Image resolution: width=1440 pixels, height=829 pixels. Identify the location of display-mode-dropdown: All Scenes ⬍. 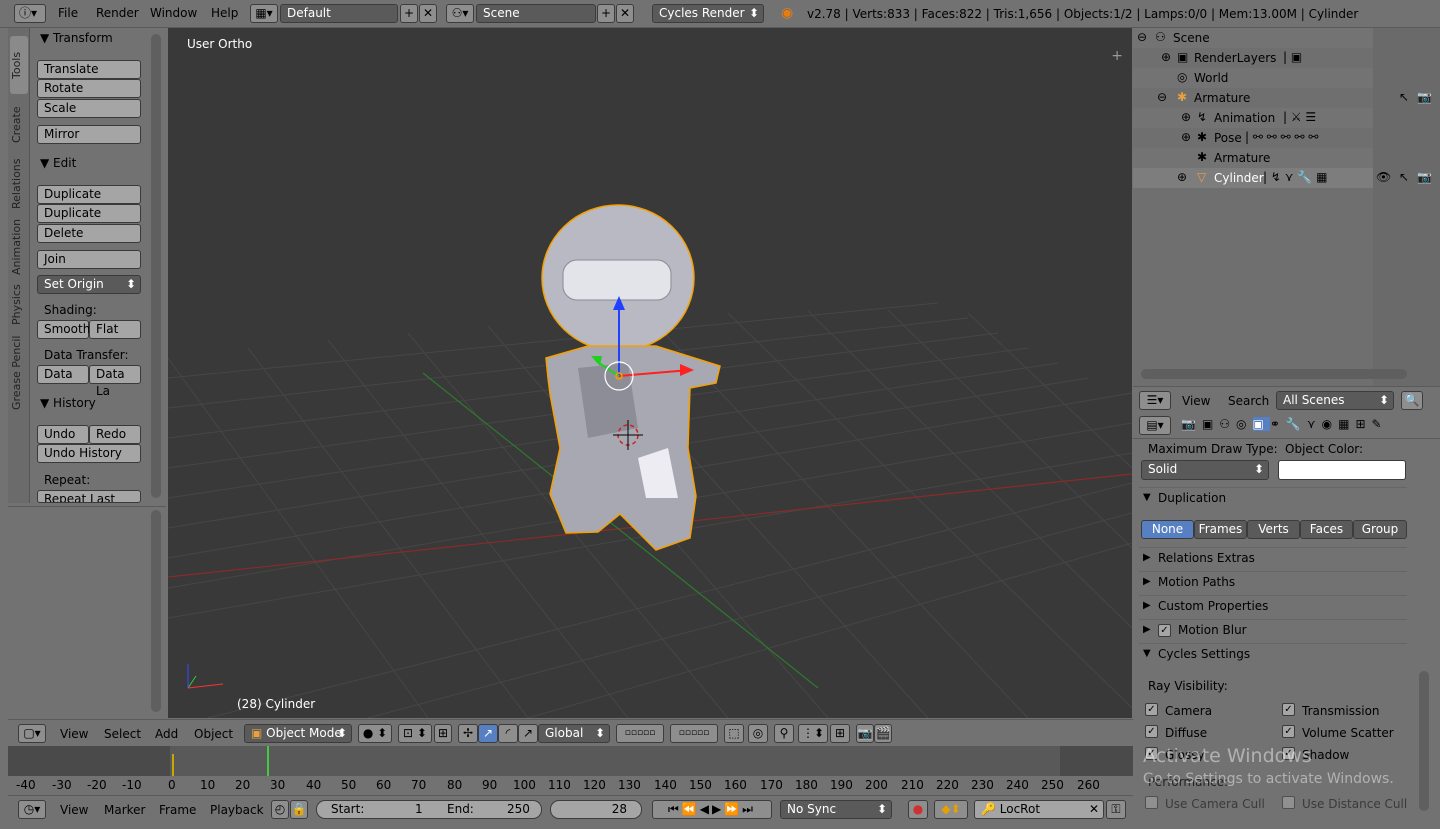
(1335, 400).